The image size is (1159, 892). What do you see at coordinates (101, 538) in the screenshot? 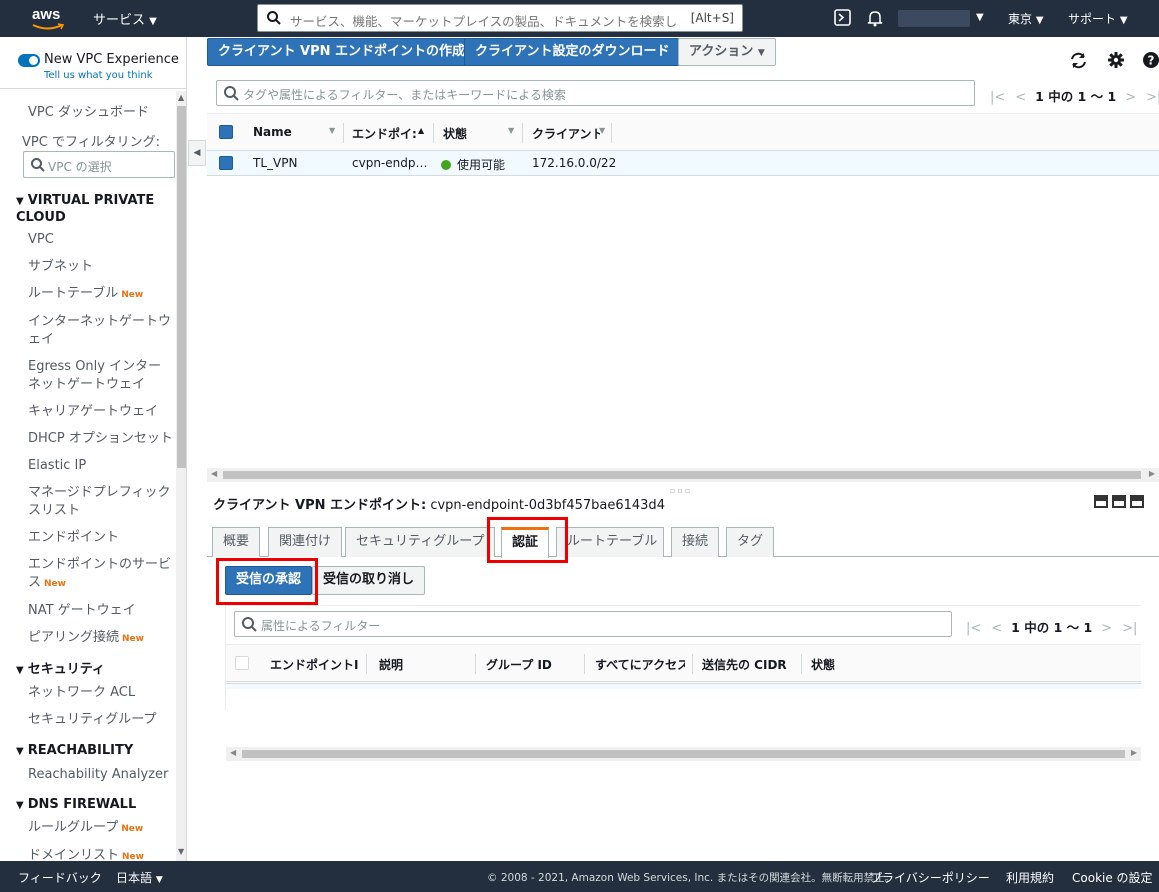
I see `sidebar-item-endpoint: エンドポイント` at bounding box center [101, 538].